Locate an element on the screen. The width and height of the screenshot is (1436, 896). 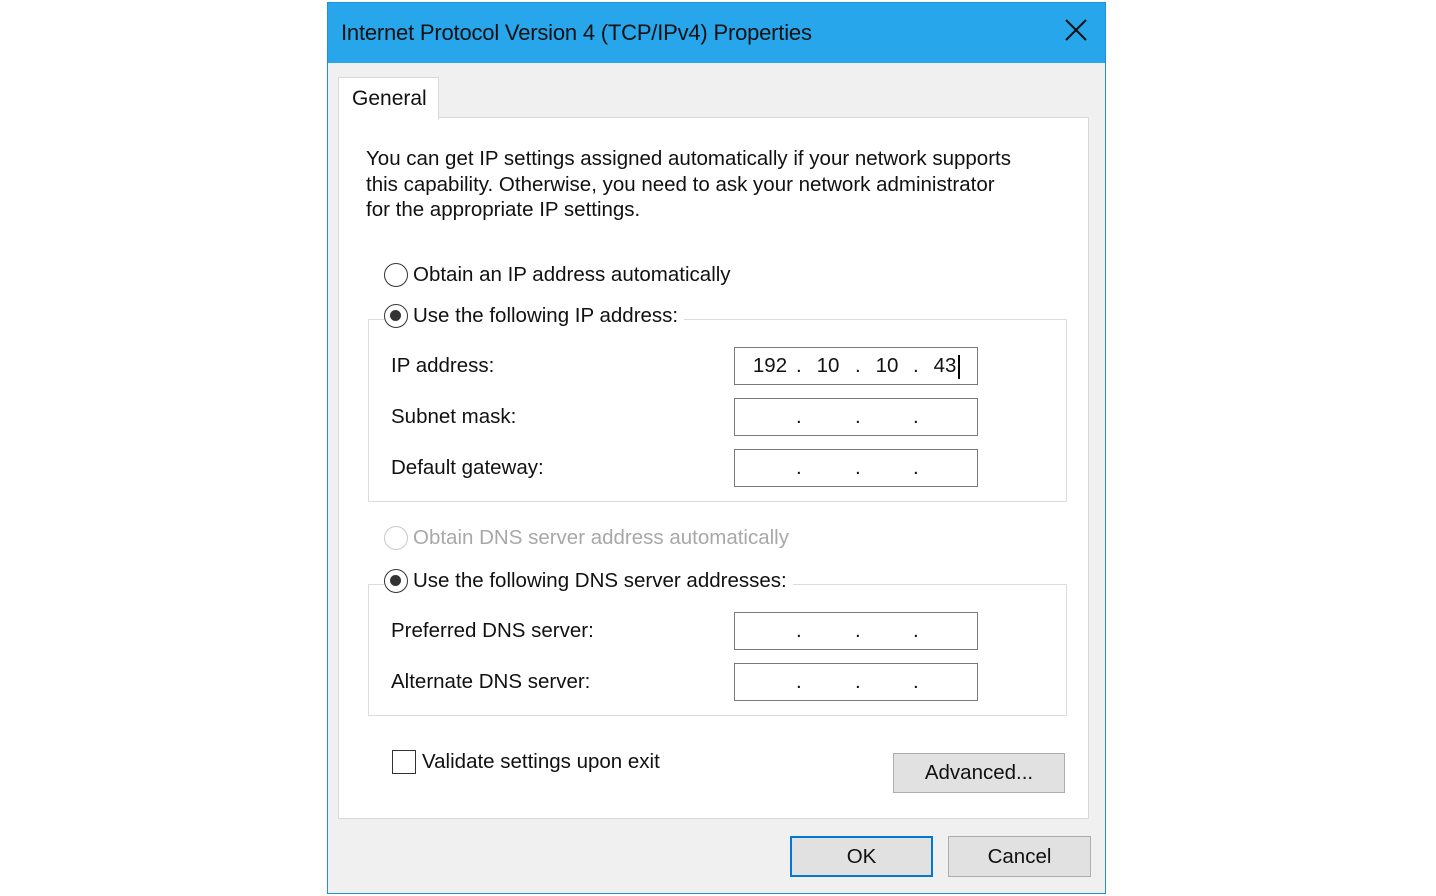
preferred-dns-input: . . . is located at coordinates (856, 631).